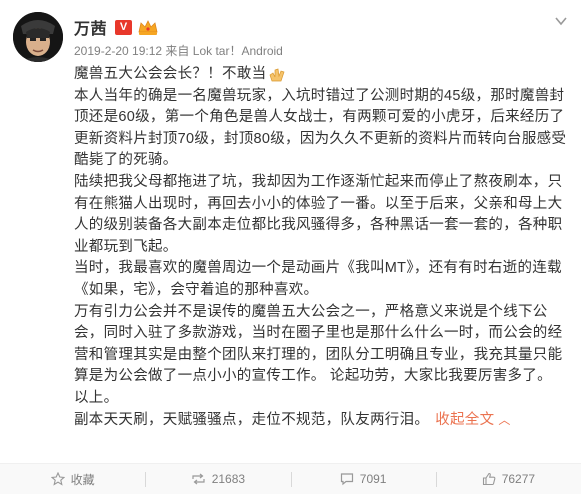 The width and height of the screenshot is (581, 494). Describe the element at coordinates (118, 51) in the screenshot. I see `post-time: 2019-2-20 19:12` at that location.